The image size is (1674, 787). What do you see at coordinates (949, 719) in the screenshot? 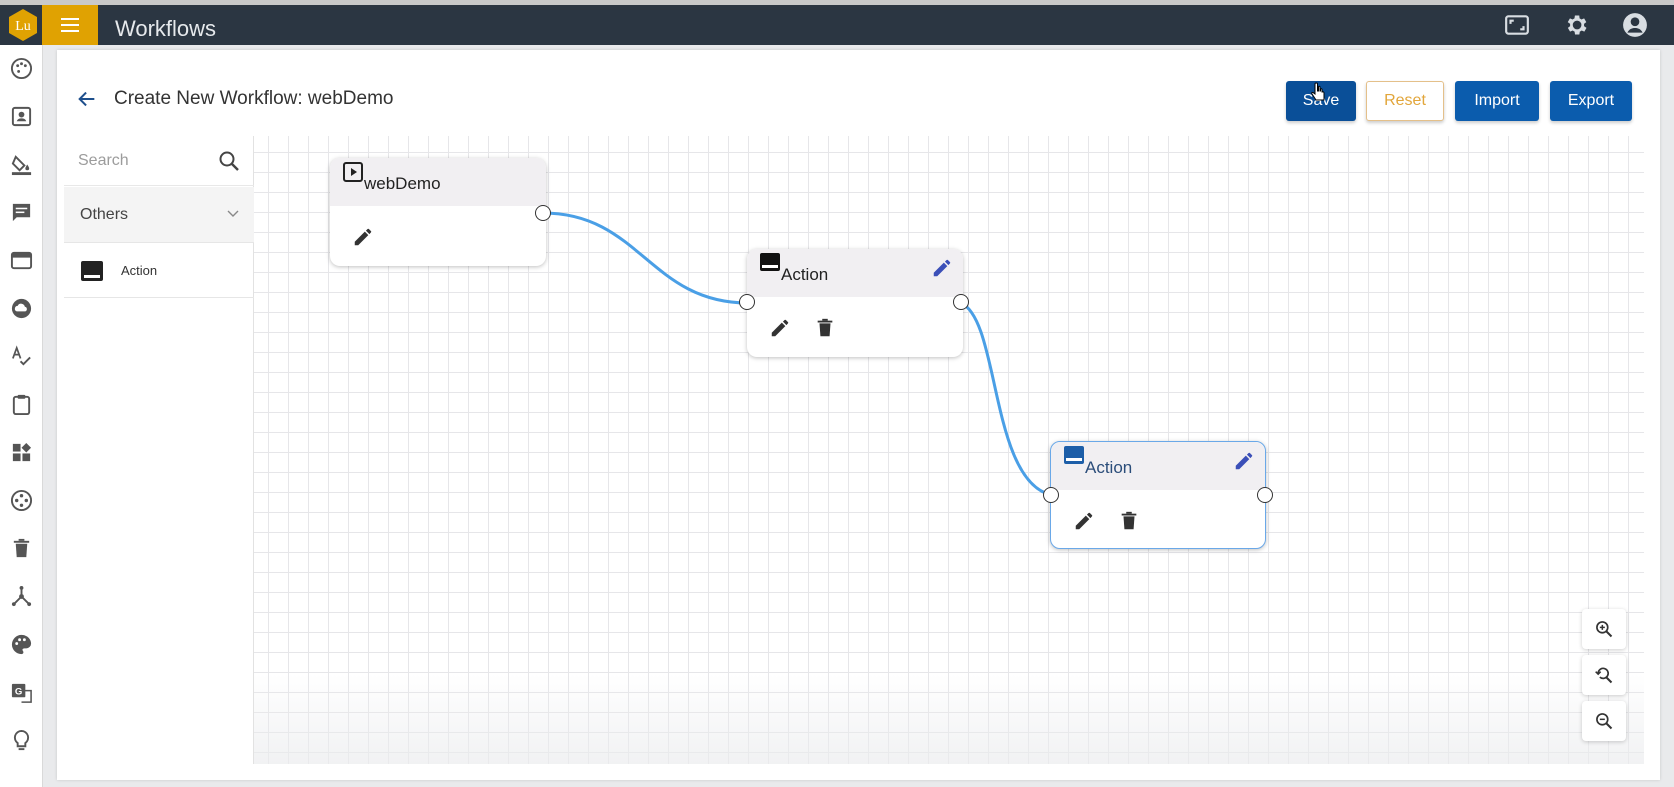
I see `canvas-fade` at bounding box center [949, 719].